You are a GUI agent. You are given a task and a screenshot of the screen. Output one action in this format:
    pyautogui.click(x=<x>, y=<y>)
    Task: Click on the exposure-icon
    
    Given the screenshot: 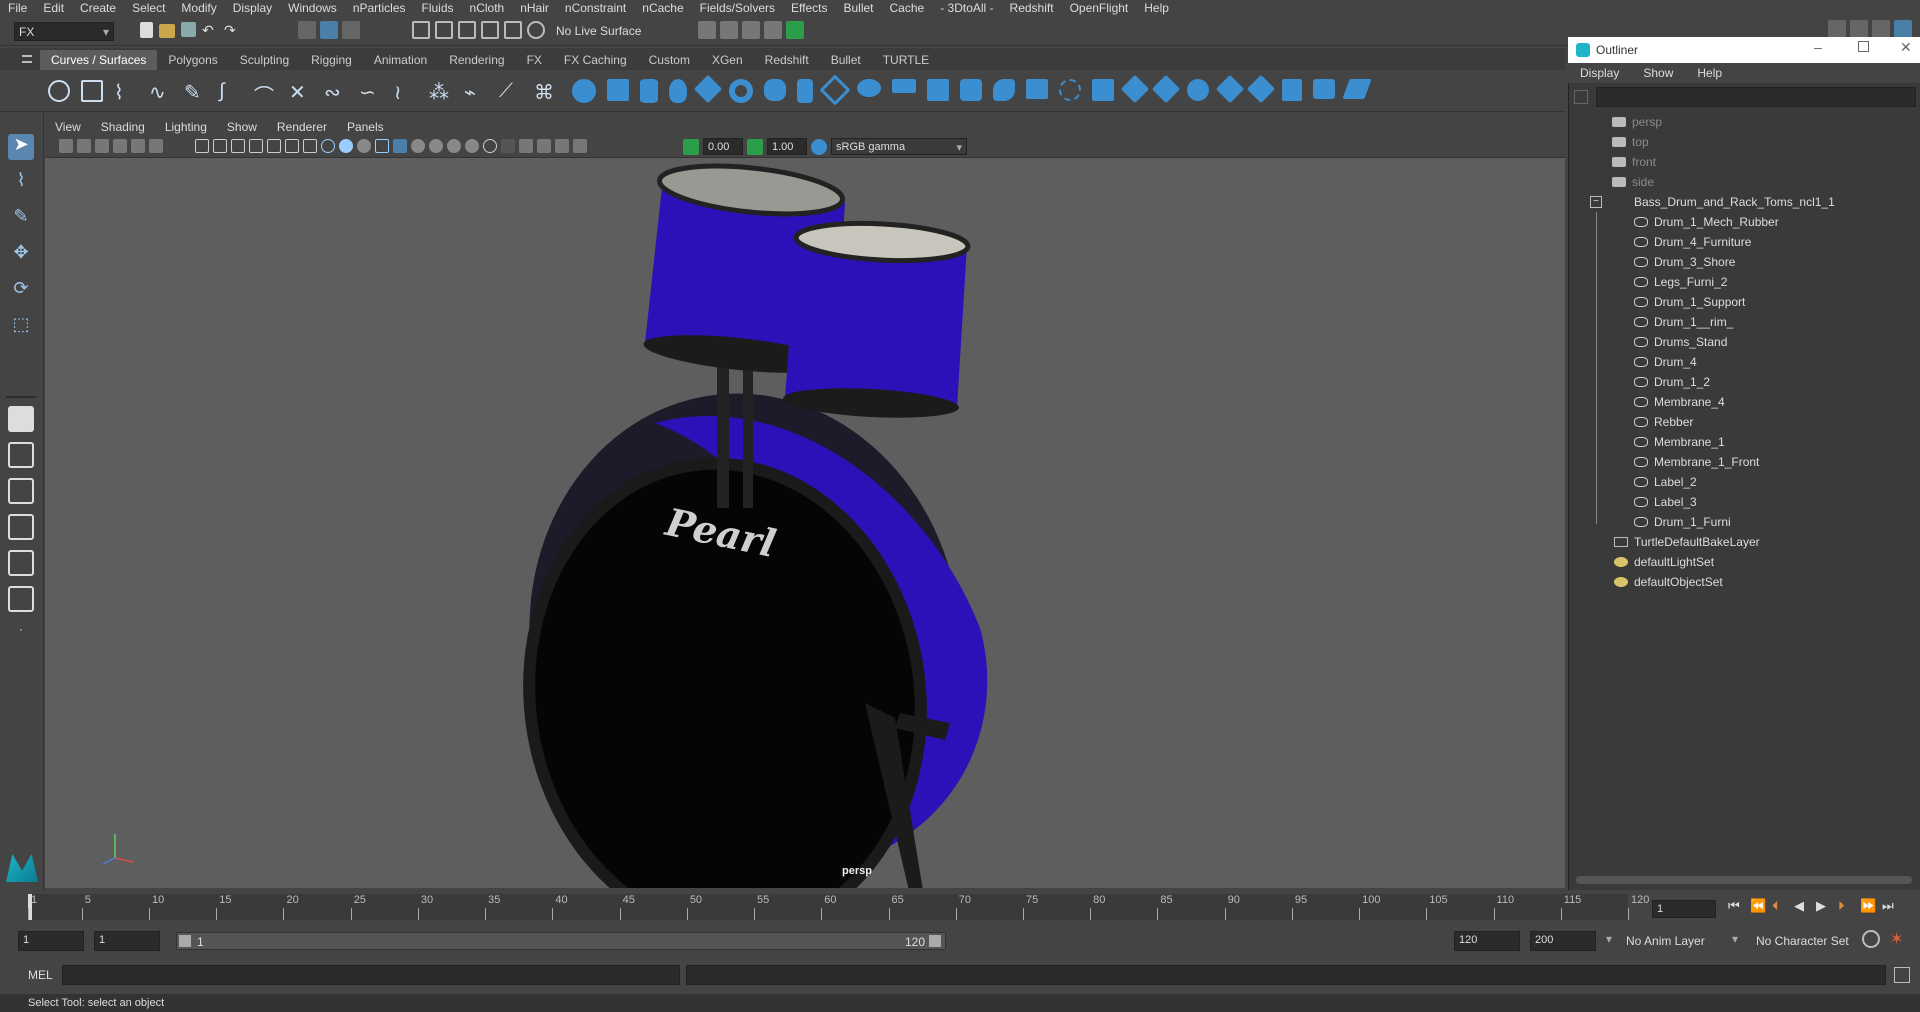 What is the action you would take?
    pyautogui.click(x=691, y=147)
    